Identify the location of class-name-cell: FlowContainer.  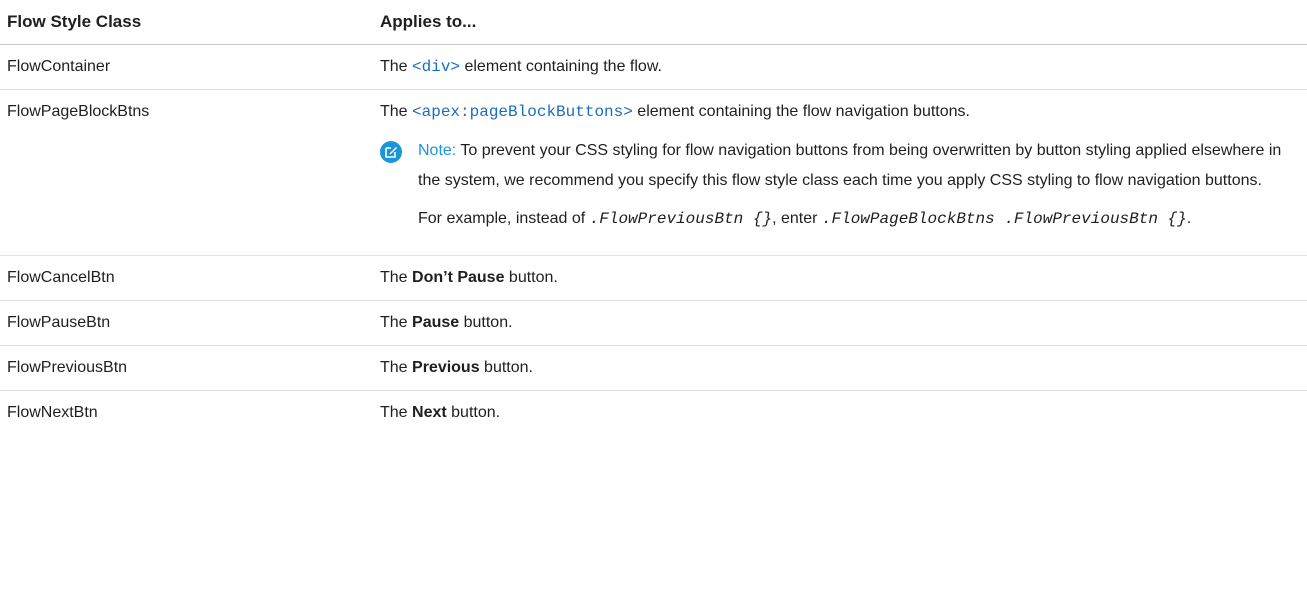
(190, 67).